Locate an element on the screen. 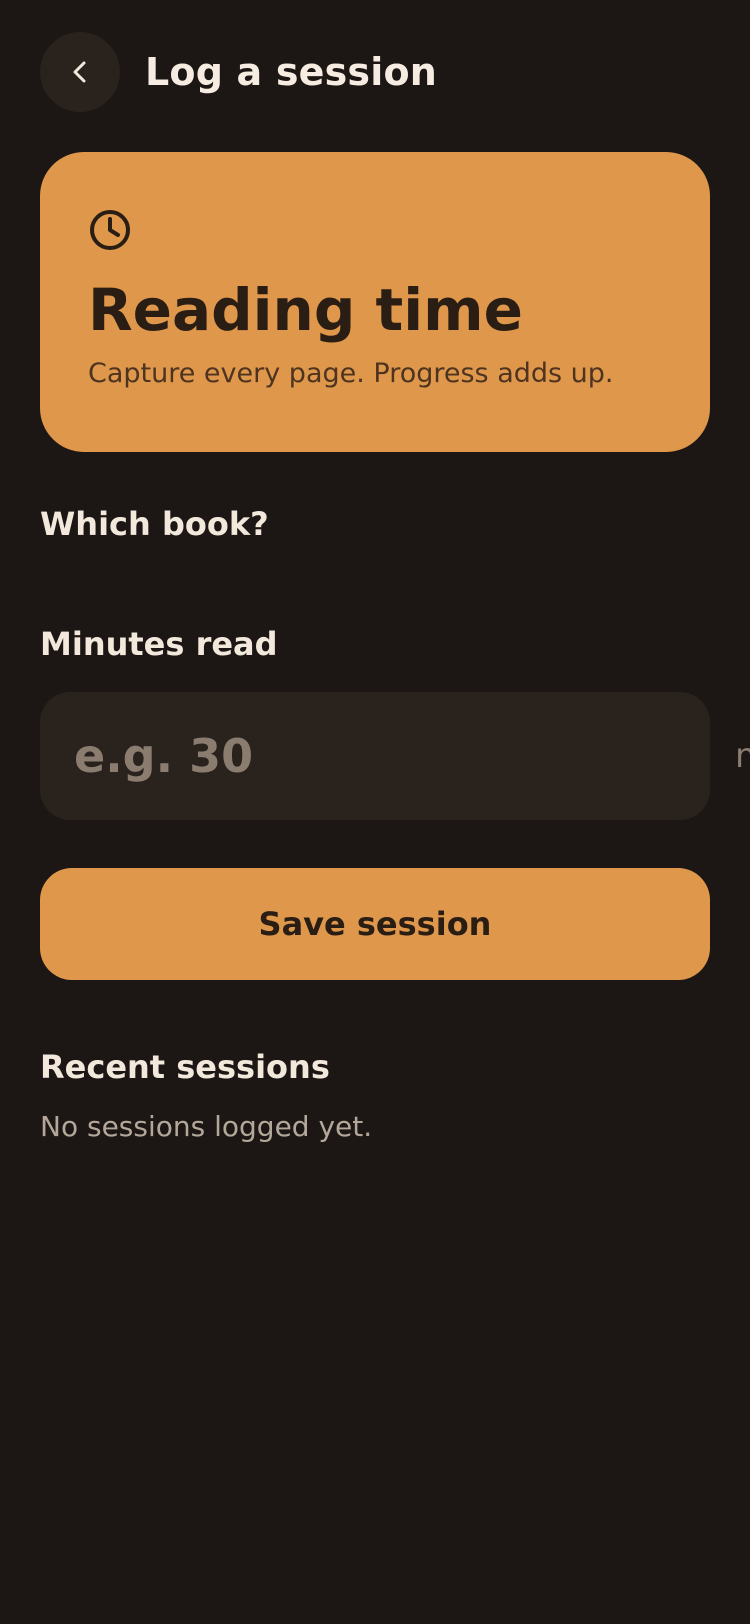 The height and width of the screenshot is (1624, 750). hero-subtitle: Capture every page. Progress adds up. is located at coordinates (351, 373).